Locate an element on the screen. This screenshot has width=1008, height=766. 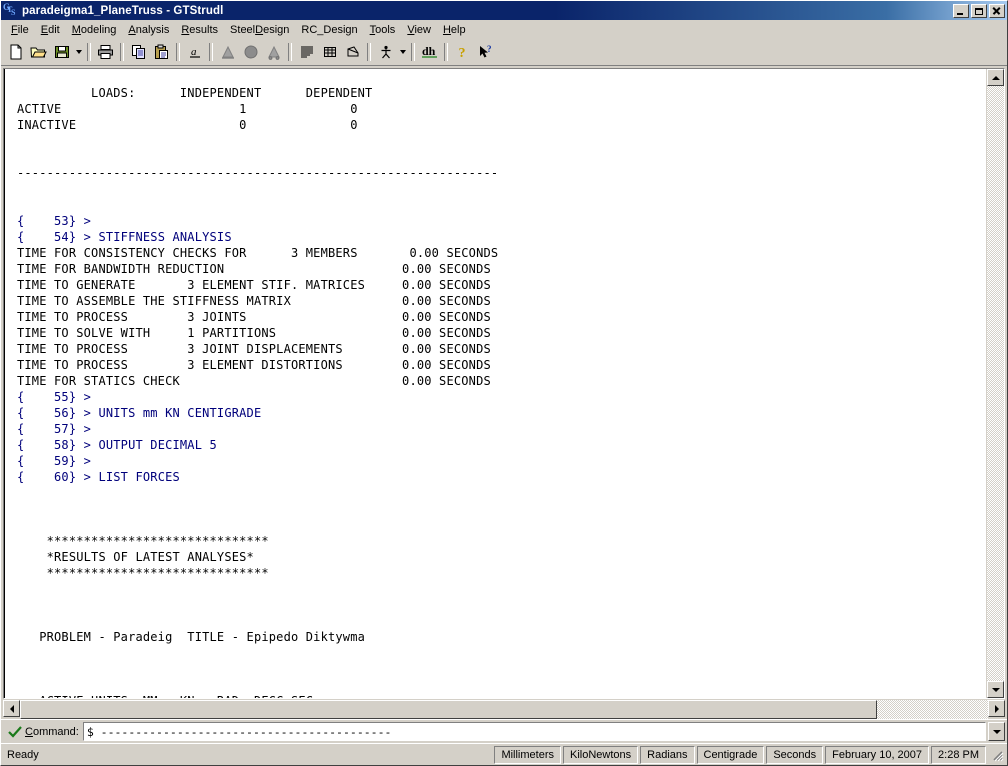
menu-item-steeldesign: SteelDesign is located at coordinates (259, 30).